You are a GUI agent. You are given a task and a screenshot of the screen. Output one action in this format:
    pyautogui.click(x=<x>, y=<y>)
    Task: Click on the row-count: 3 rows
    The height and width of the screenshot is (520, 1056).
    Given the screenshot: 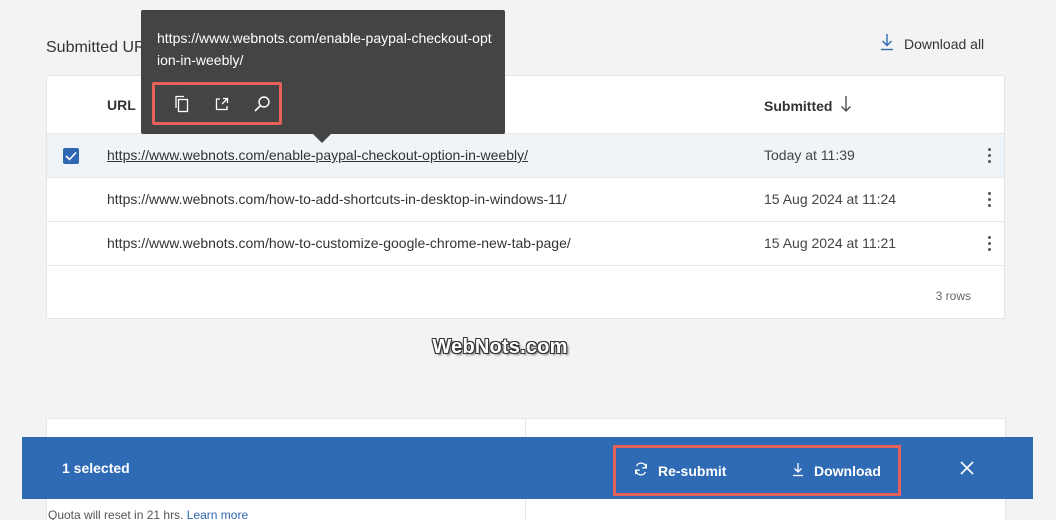 What is the action you would take?
    pyautogui.click(x=953, y=296)
    